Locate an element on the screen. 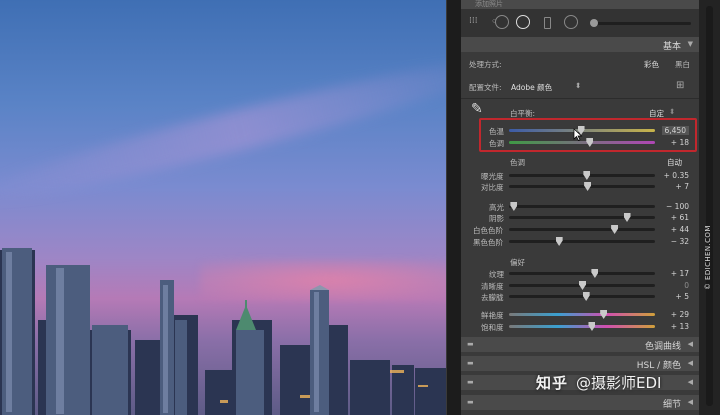 The height and width of the screenshot is (415, 720). treatment-bw-button: 黑白 is located at coordinates (682, 64).